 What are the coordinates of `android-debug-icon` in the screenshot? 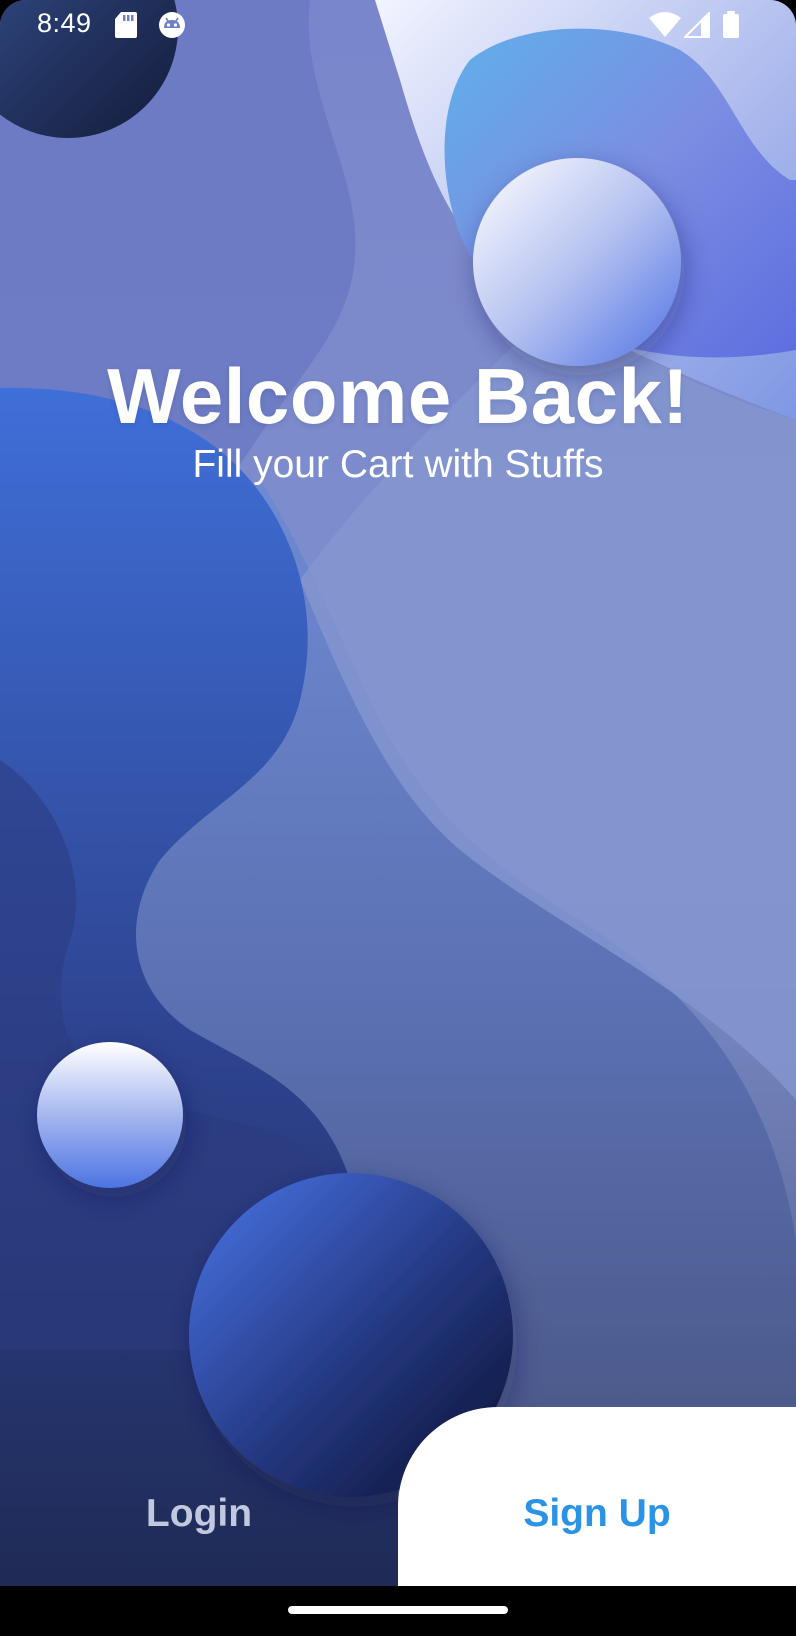 It's located at (172, 27).